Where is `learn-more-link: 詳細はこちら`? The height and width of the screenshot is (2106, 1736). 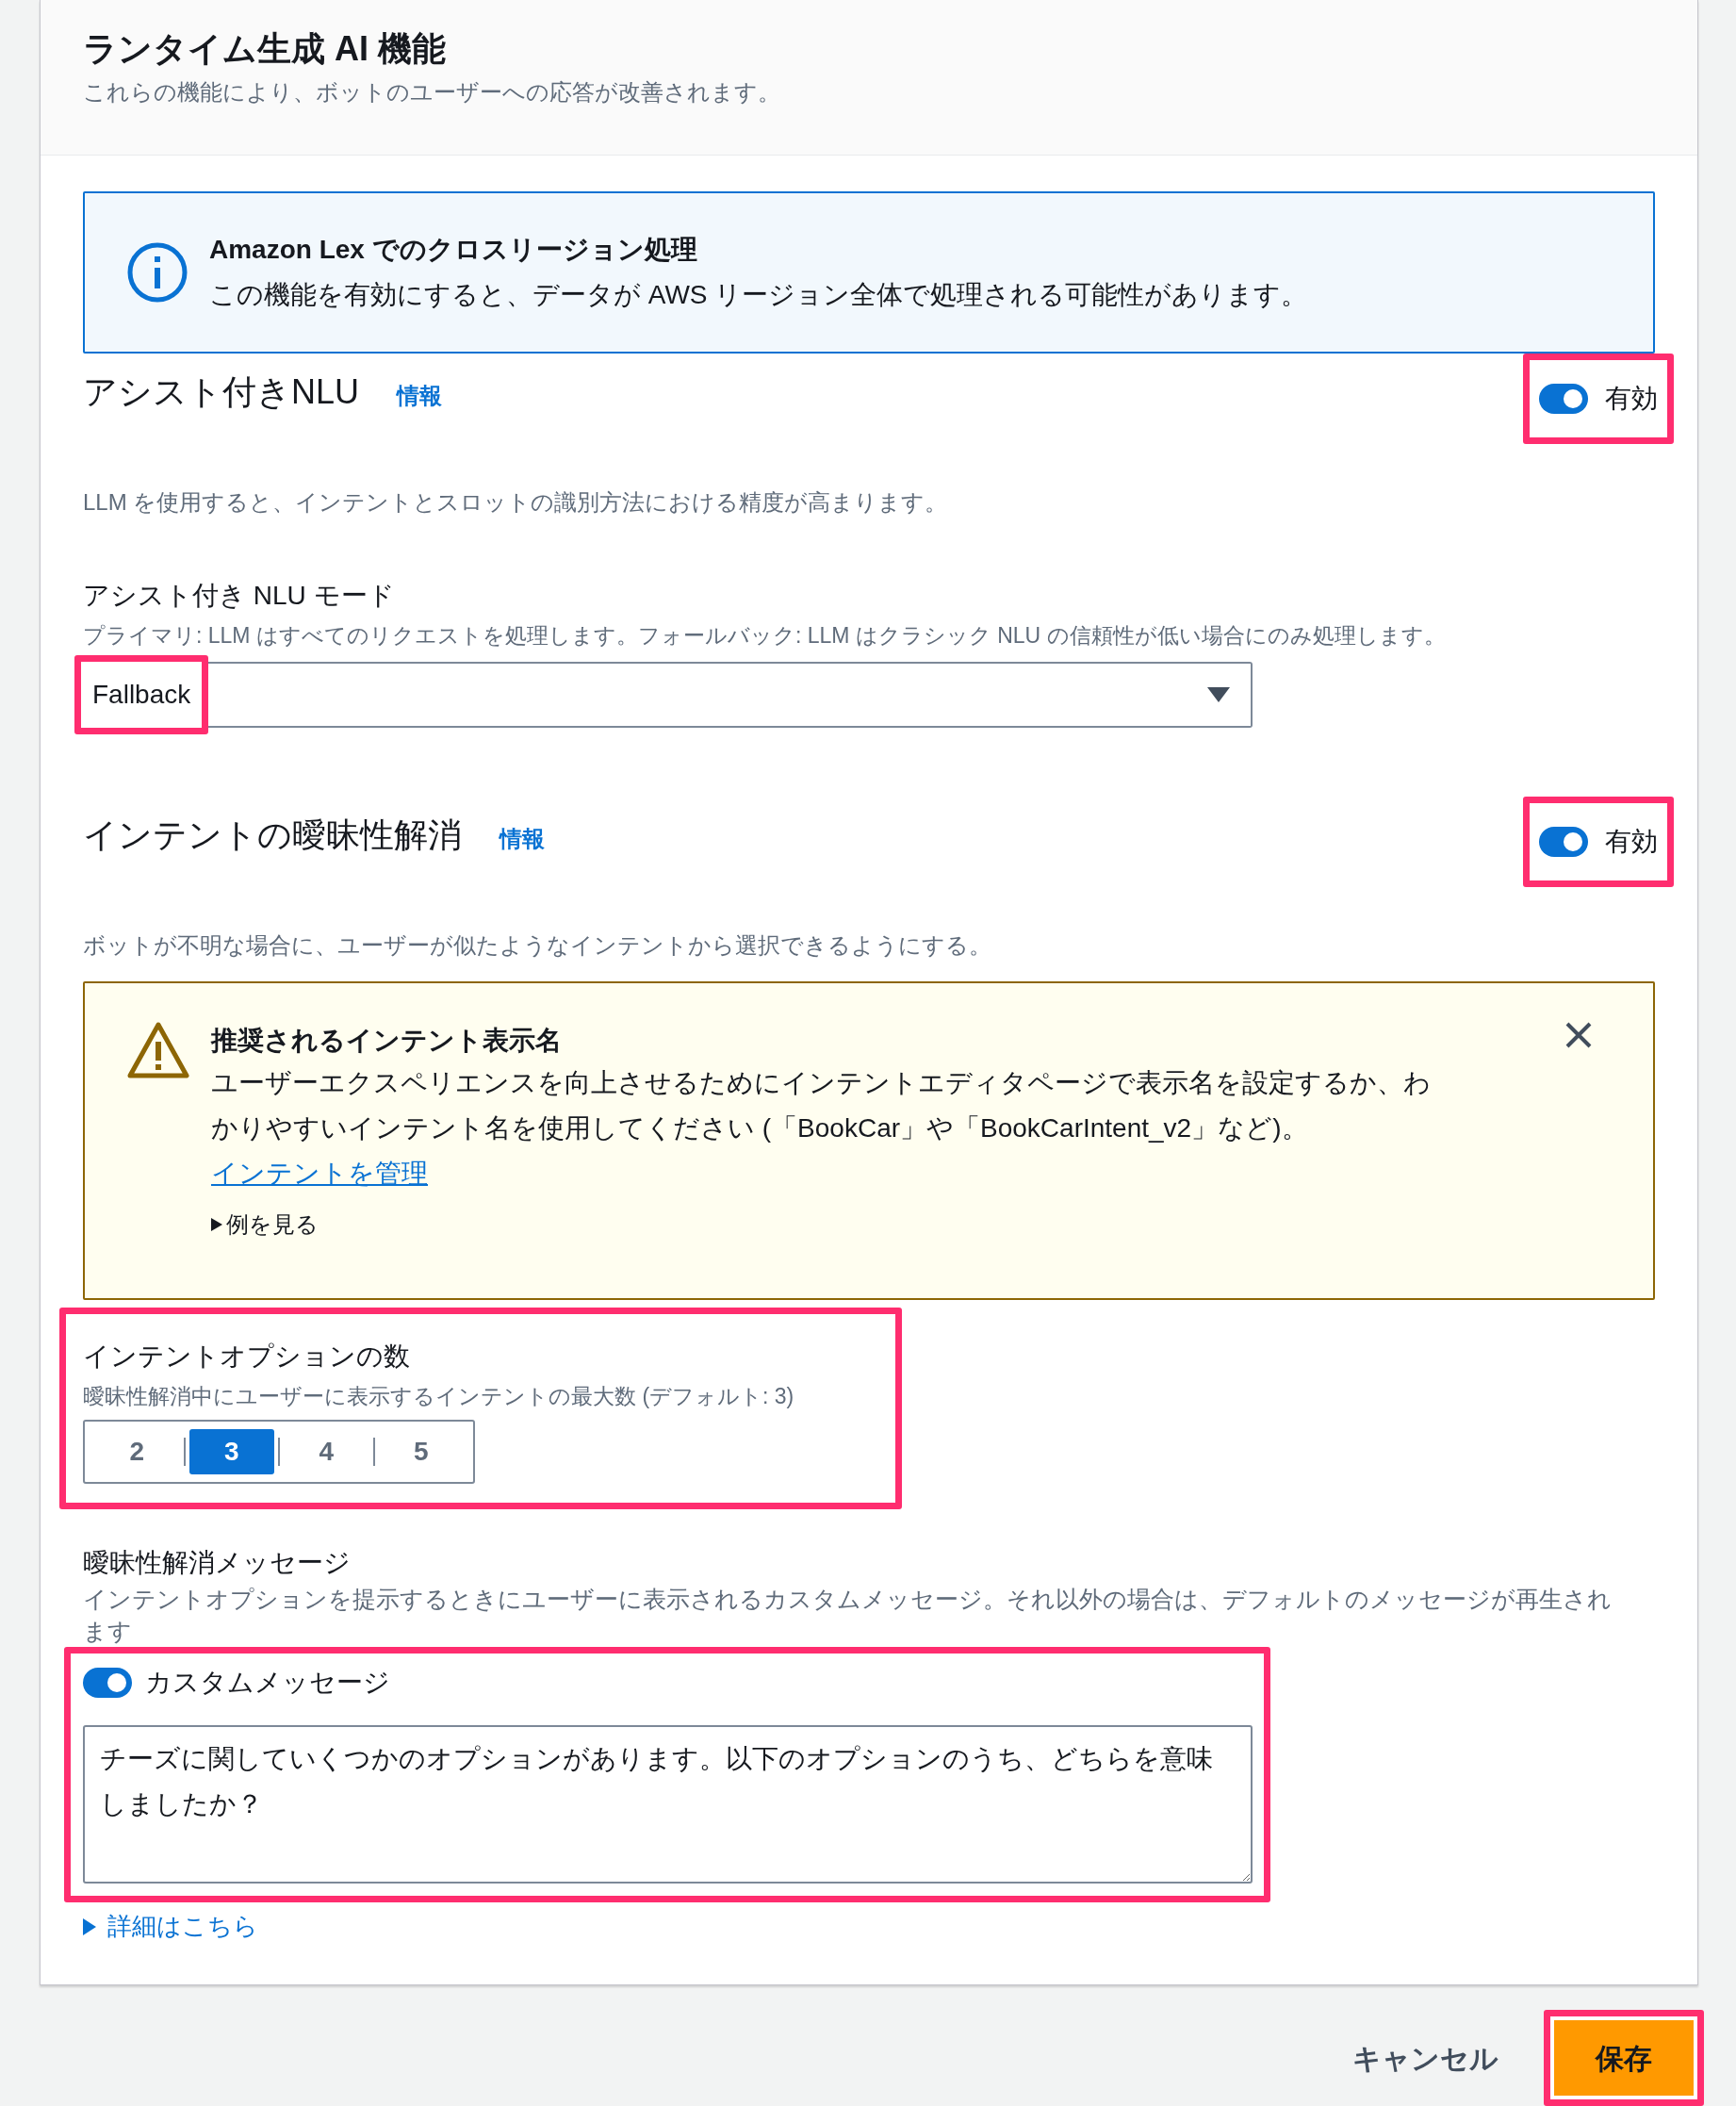
learn-more-link: 詳細はこちら is located at coordinates (869, 1926).